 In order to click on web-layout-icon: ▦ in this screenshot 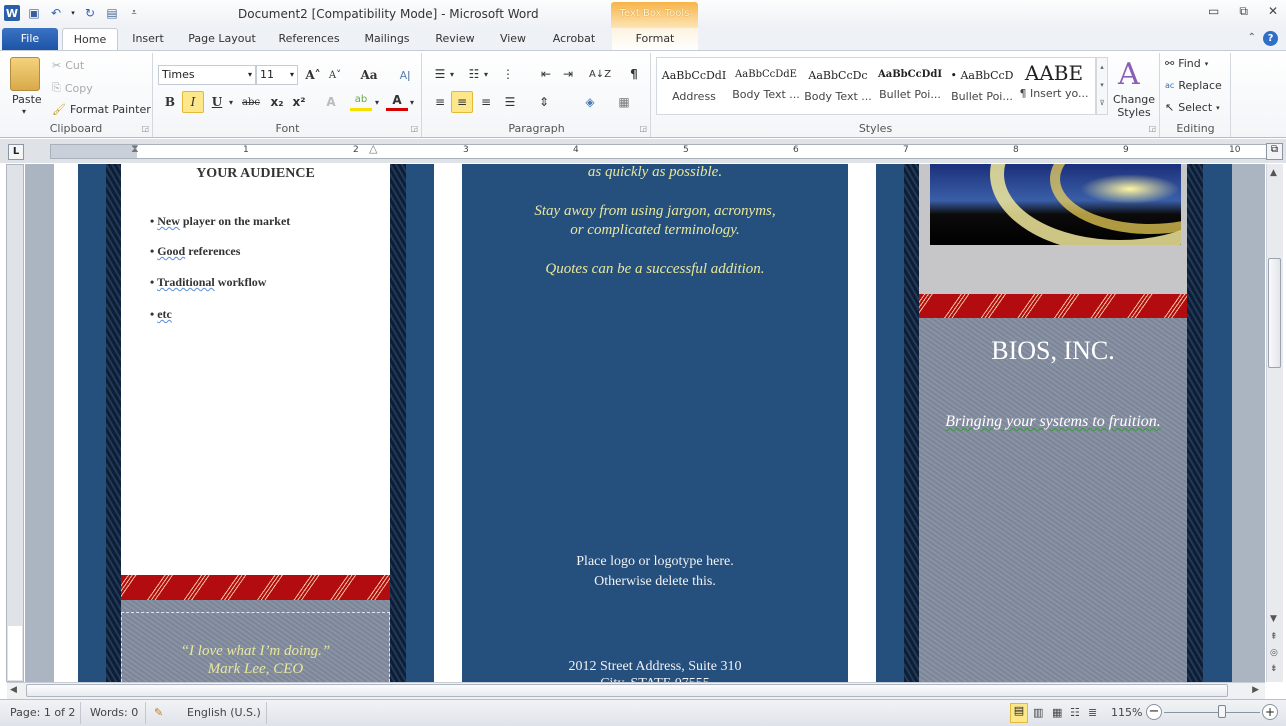, I will do `click(1057, 712)`.